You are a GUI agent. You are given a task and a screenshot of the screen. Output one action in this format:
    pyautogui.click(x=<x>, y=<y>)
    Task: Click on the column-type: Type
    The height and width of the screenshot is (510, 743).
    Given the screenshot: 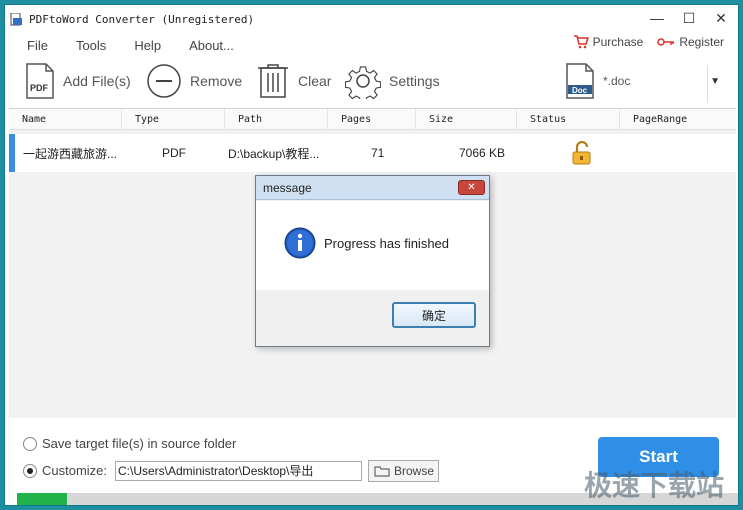 What is the action you would take?
    pyautogui.click(x=173, y=119)
    